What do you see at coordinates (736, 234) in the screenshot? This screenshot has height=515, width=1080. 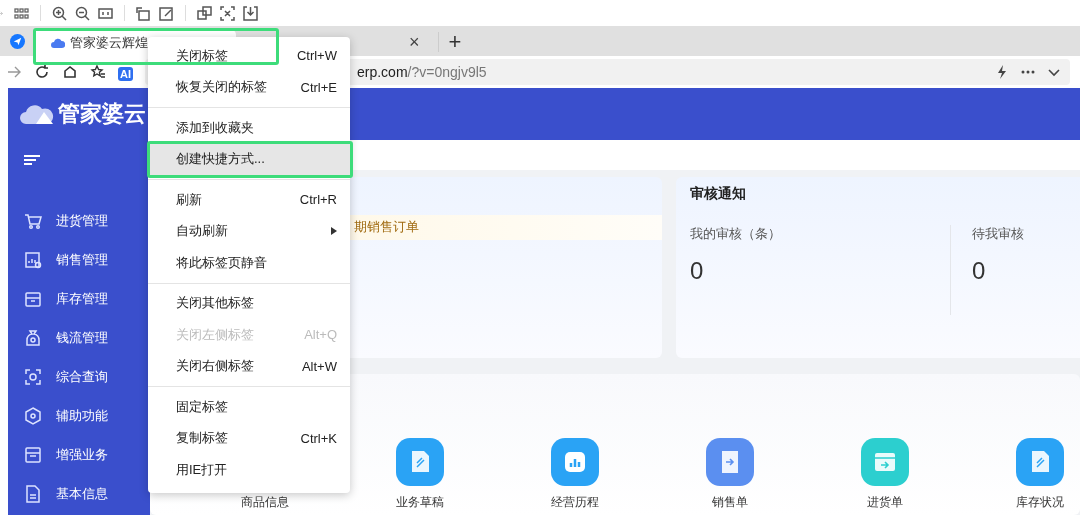 I see `stat-label: 我的审核（条）` at bounding box center [736, 234].